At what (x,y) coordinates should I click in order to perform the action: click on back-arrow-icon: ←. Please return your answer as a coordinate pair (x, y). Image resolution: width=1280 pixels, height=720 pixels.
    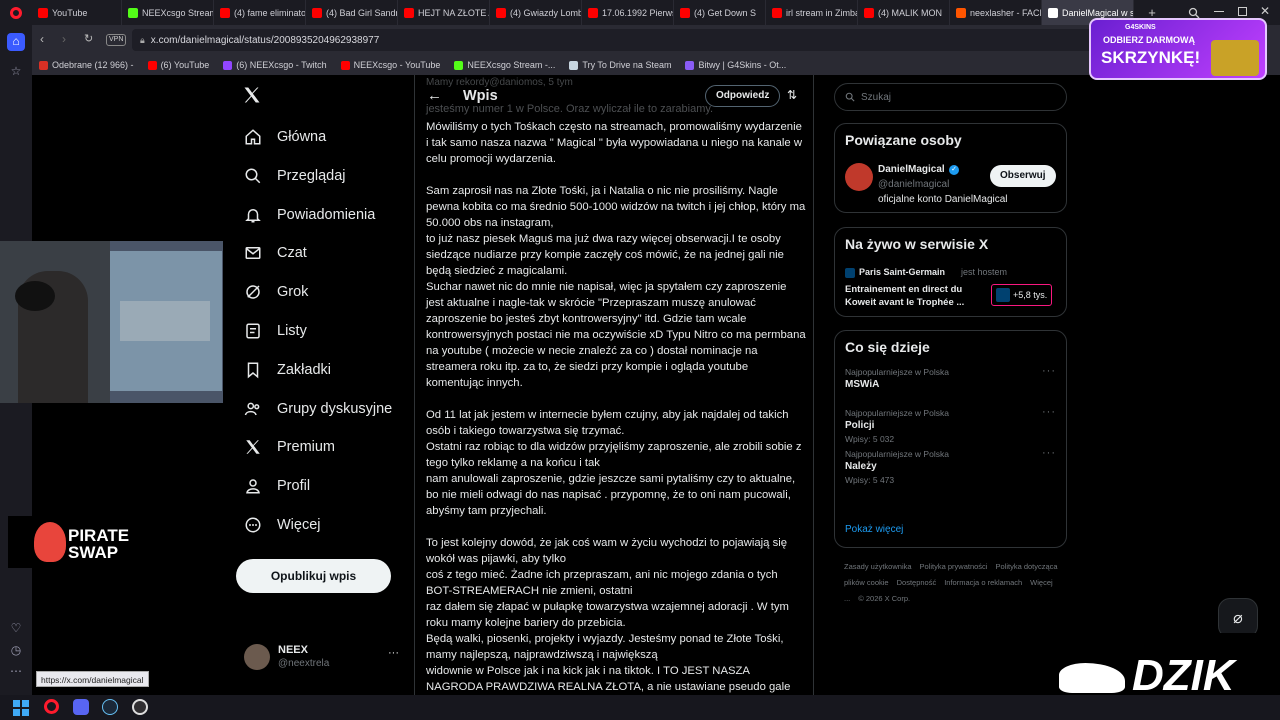
    Looking at the image, I should click on (434, 95).